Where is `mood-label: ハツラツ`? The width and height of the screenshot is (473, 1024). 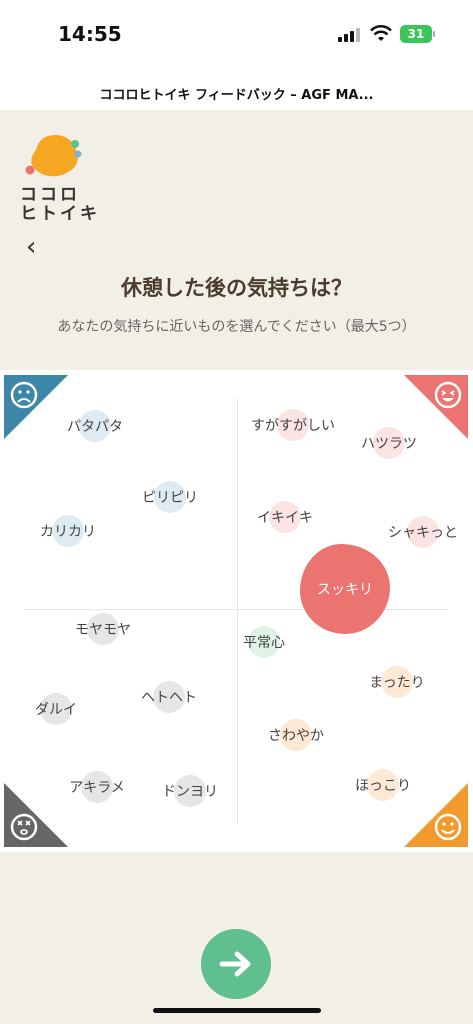 mood-label: ハツラツ is located at coordinates (389, 444).